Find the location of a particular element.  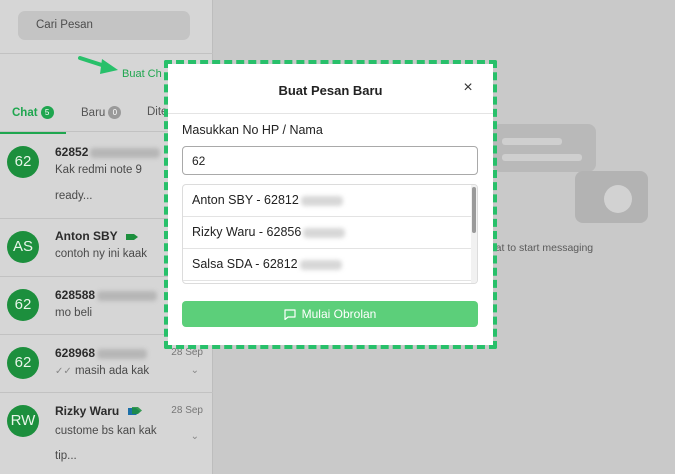

start-chat-label: Mulai Obrolan is located at coordinates (339, 314).